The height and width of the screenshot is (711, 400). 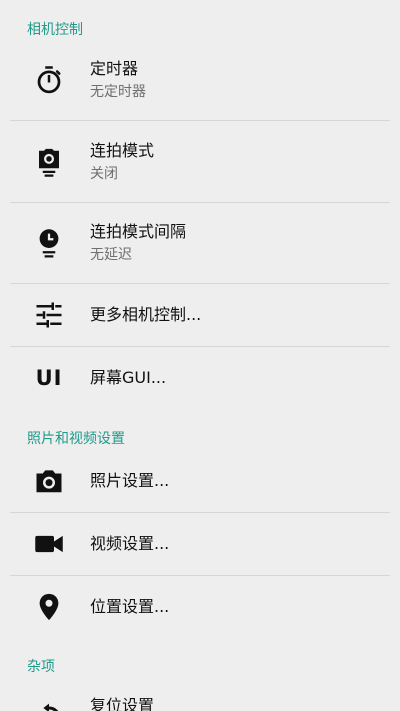 I want to click on pref-burst-mode-summary: 关闭, so click(x=104, y=174).